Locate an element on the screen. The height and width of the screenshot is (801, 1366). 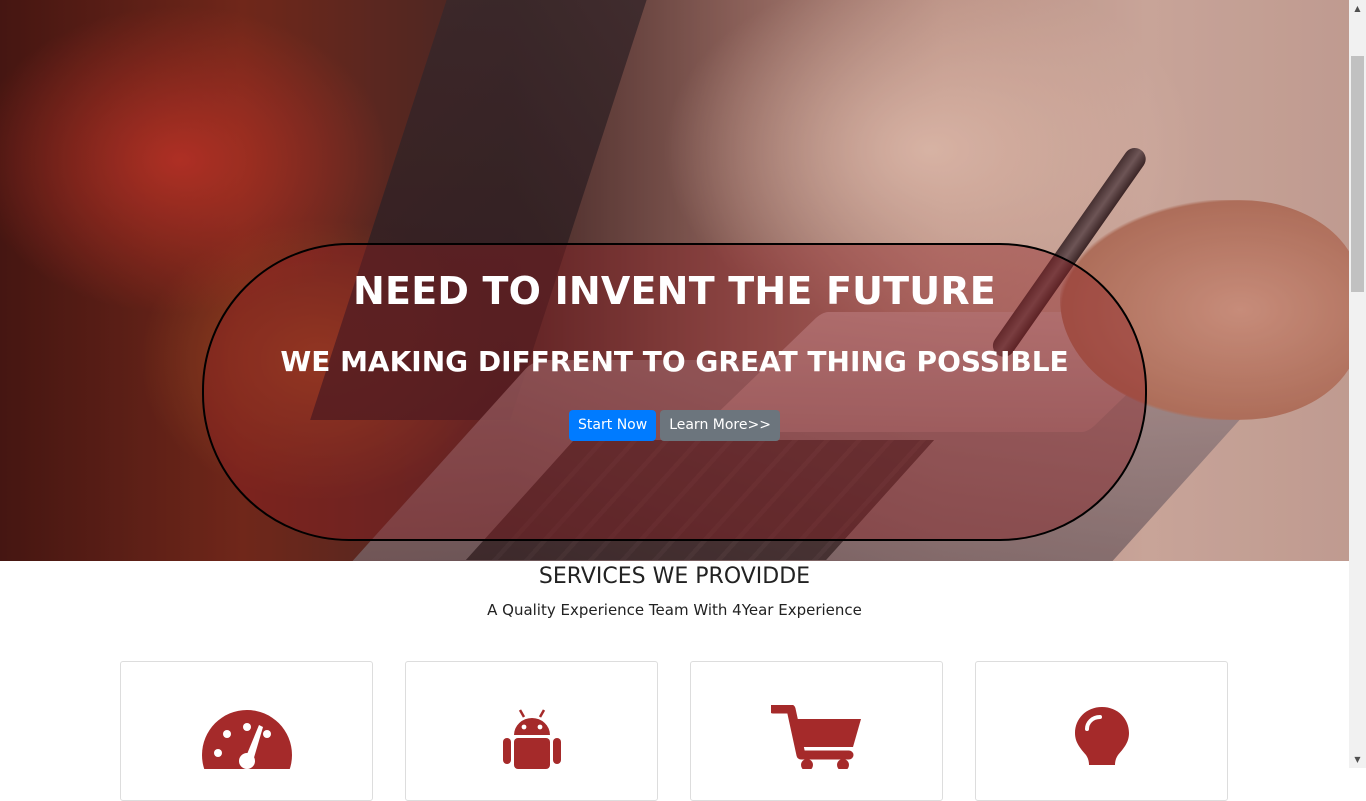
vertical-scrollbar: ▲ ▼ is located at coordinates (1357, 384).